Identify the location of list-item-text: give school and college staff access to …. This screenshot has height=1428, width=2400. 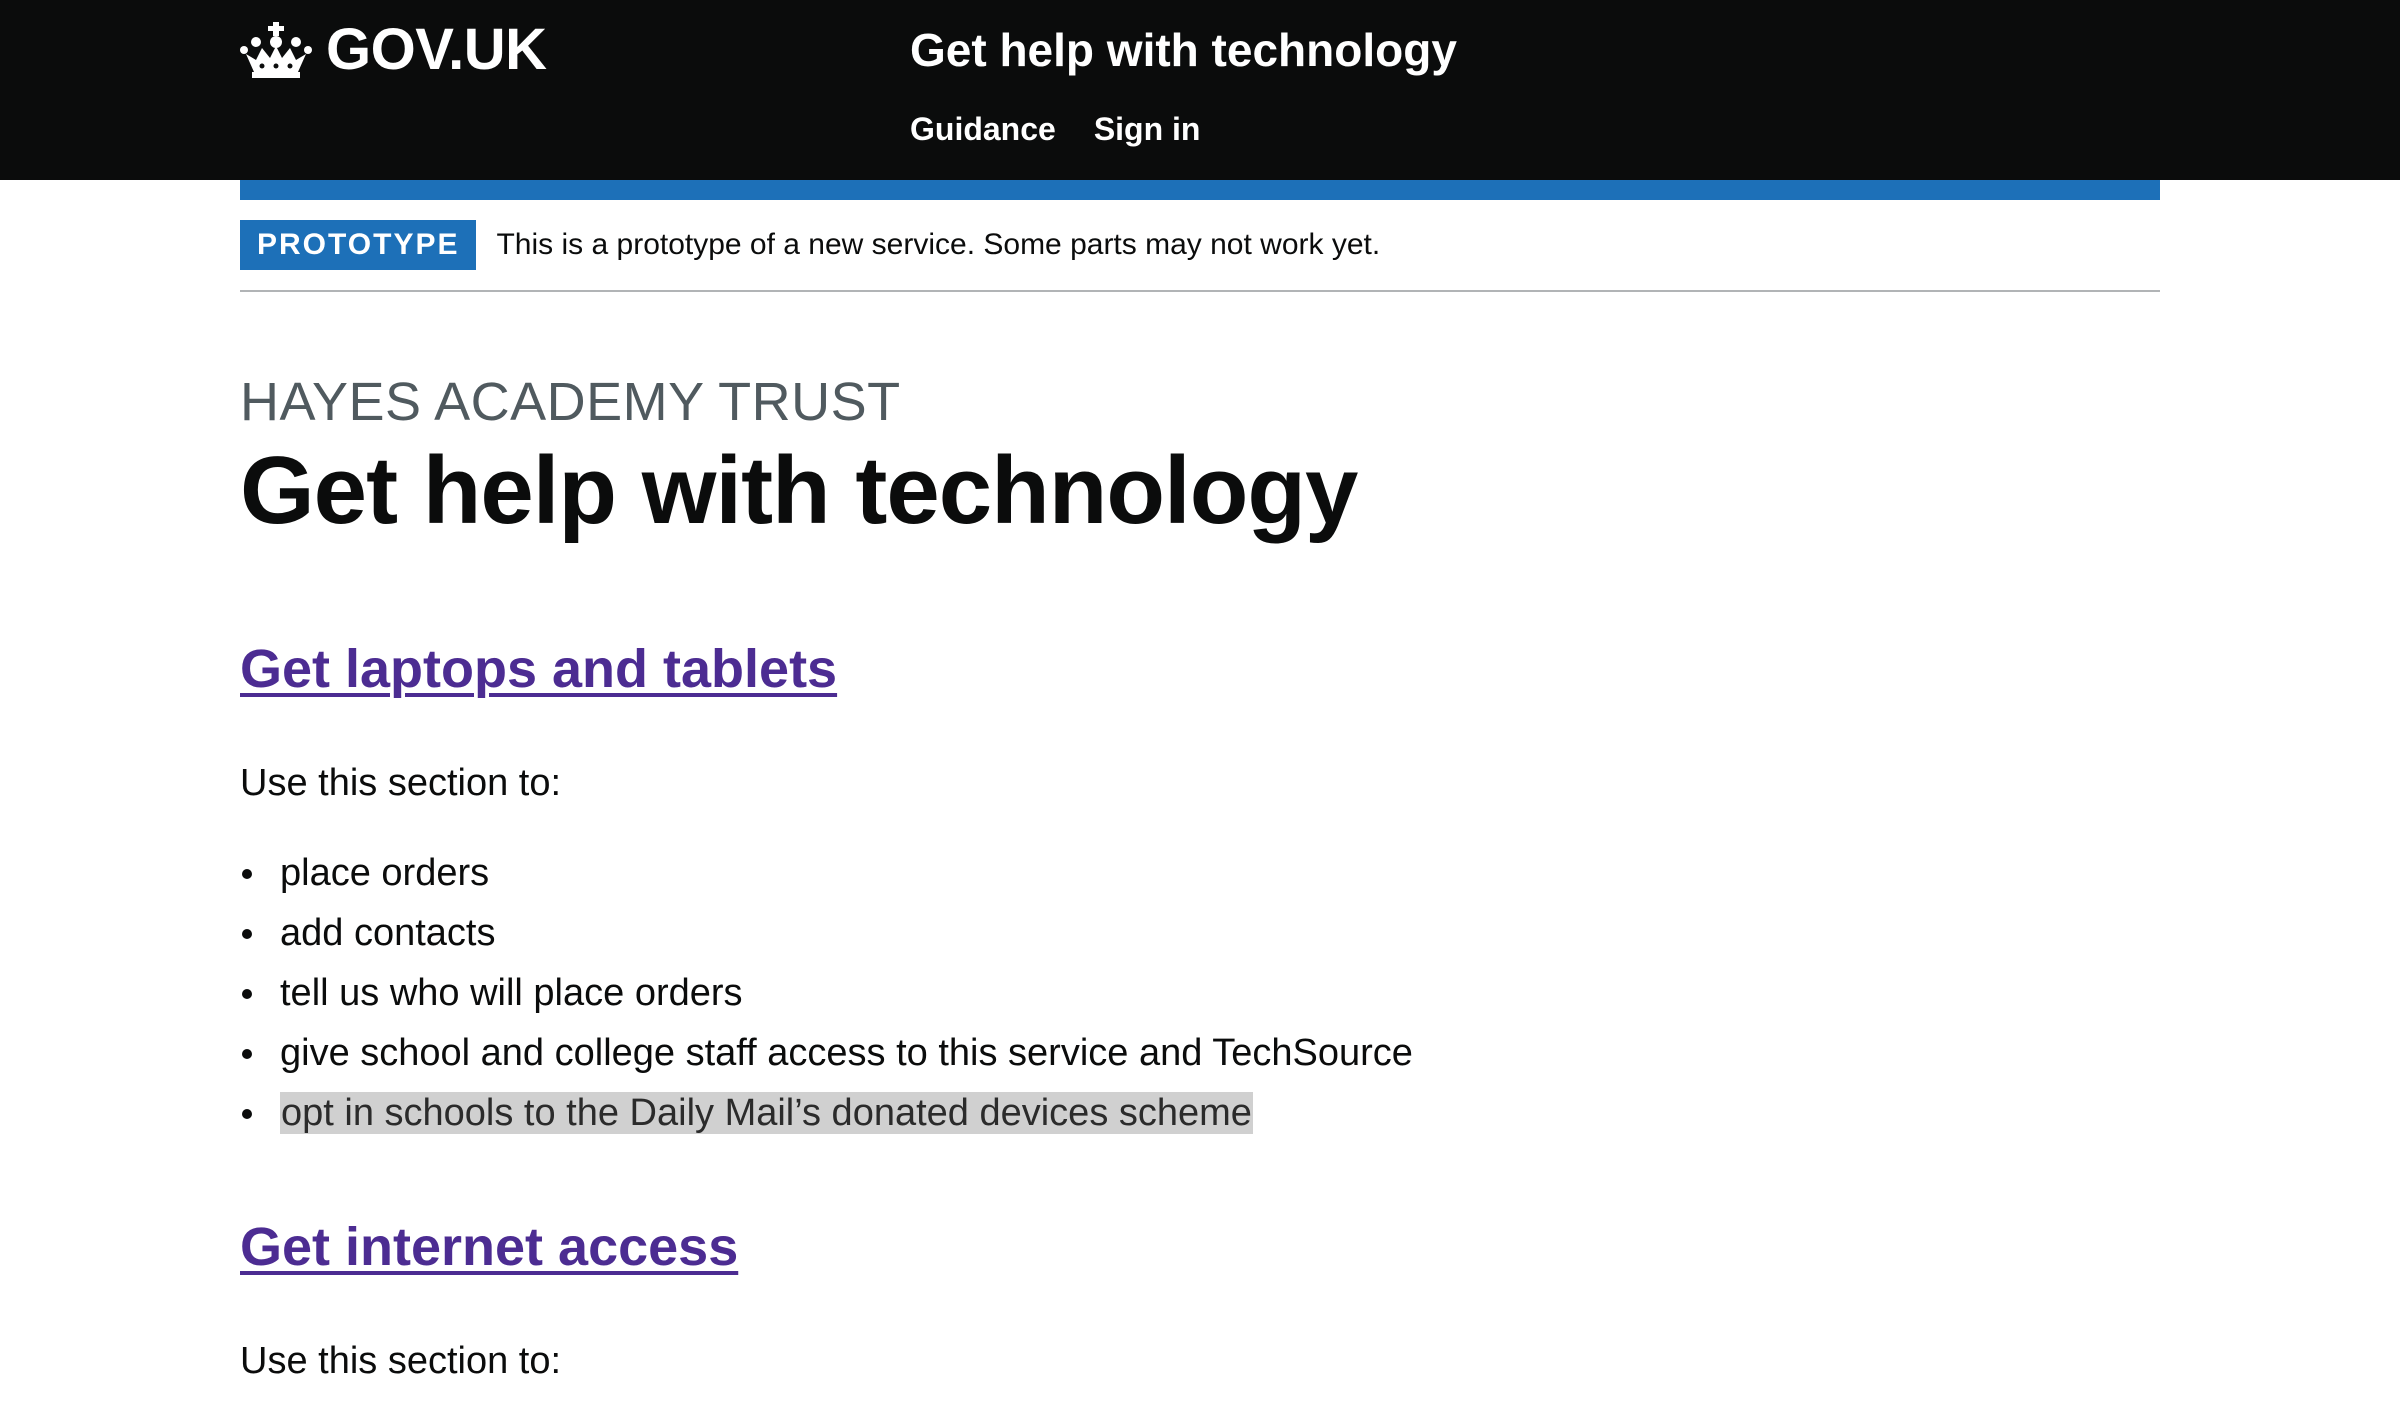
(846, 1053).